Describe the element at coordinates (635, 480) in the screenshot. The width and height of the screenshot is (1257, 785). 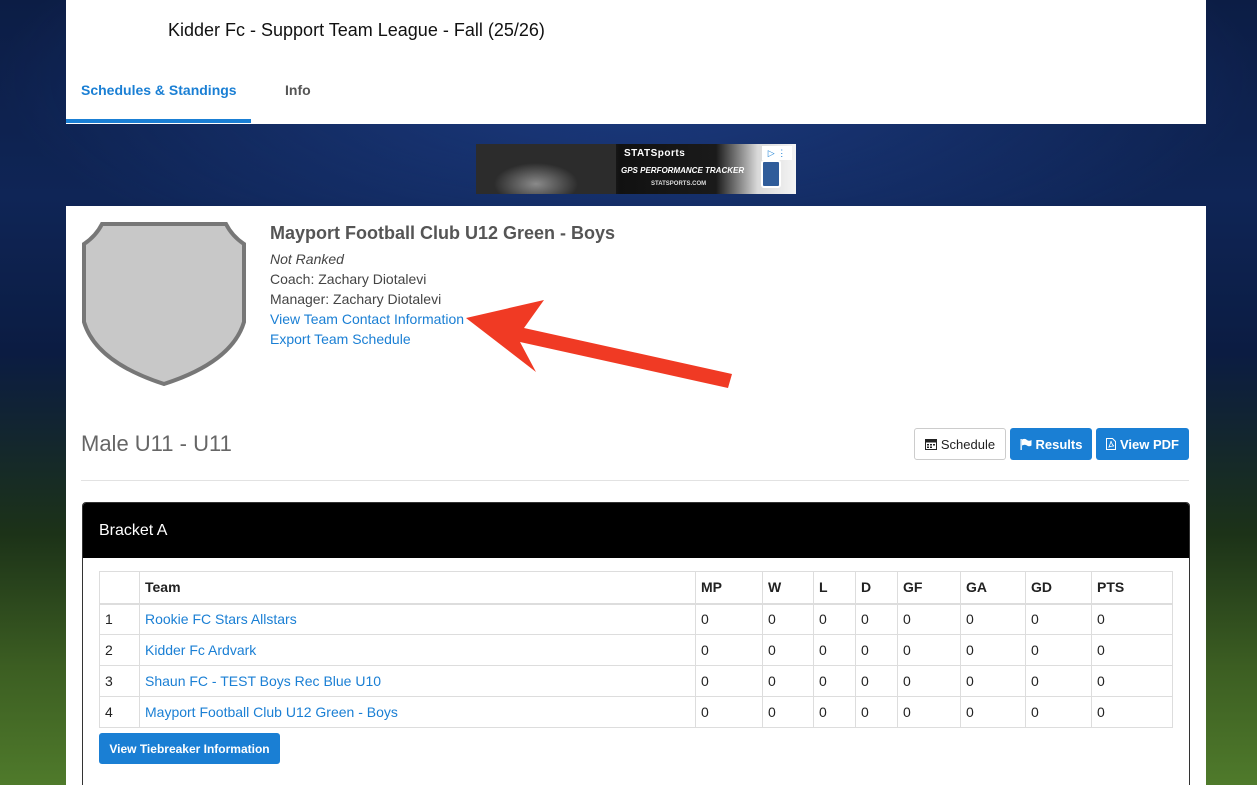
I see `section-divider` at that location.